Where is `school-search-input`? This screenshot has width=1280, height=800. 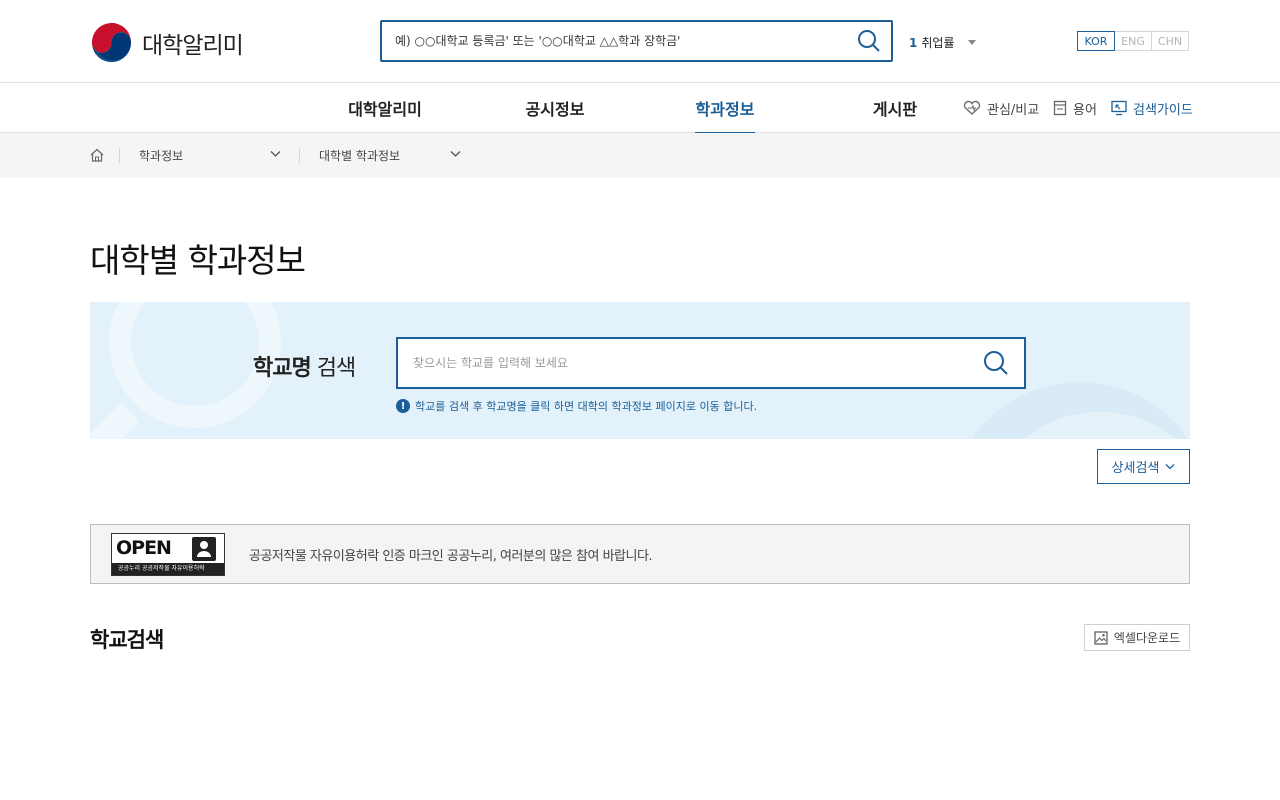
school-search-input is located at coordinates (683, 363).